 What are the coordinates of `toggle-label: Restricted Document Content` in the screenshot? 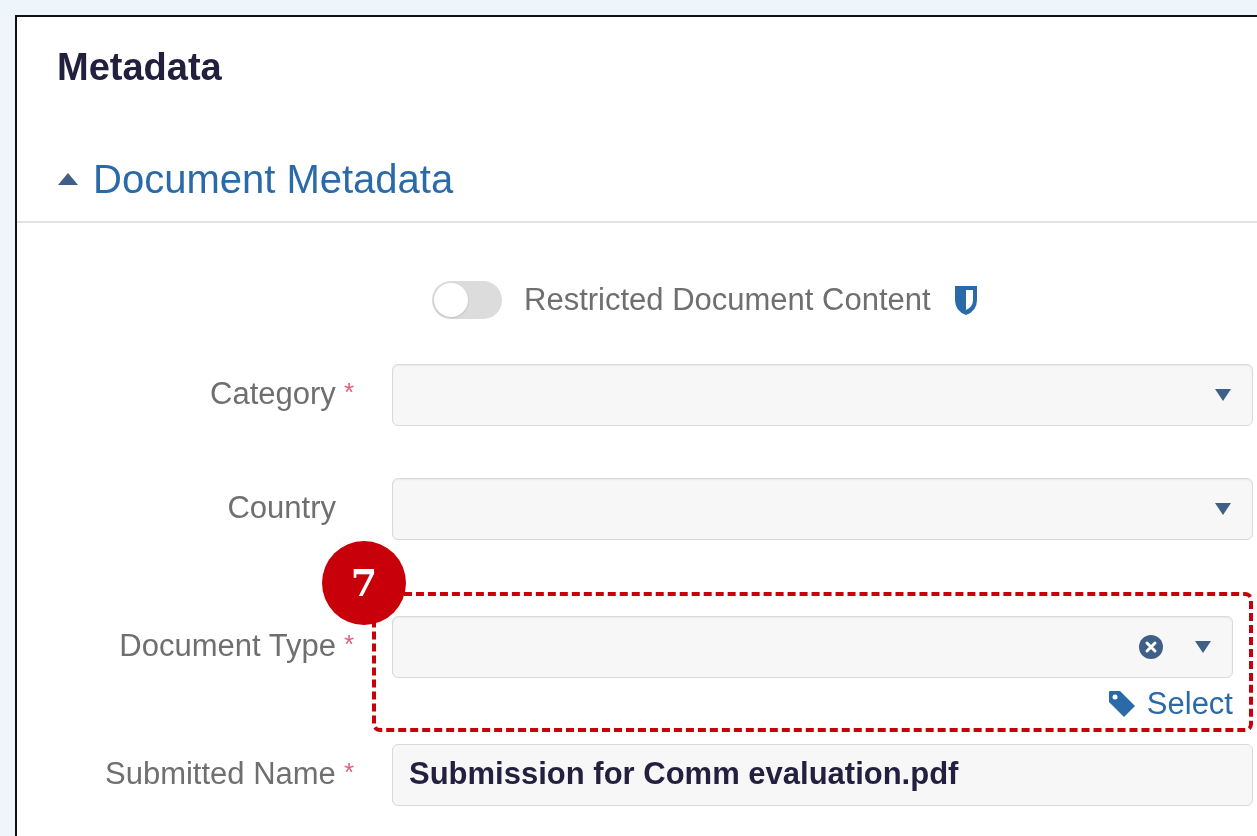 It's located at (727, 300).